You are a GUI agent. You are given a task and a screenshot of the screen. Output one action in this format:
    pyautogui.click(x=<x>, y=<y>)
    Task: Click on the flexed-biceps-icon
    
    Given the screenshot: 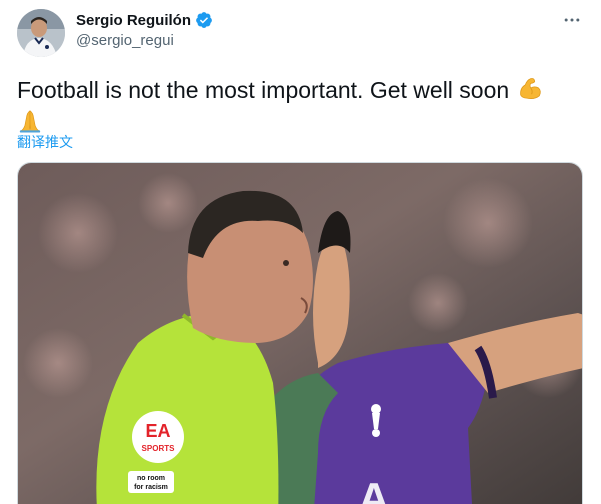 What is the action you would take?
    pyautogui.click(x=530, y=91)
    